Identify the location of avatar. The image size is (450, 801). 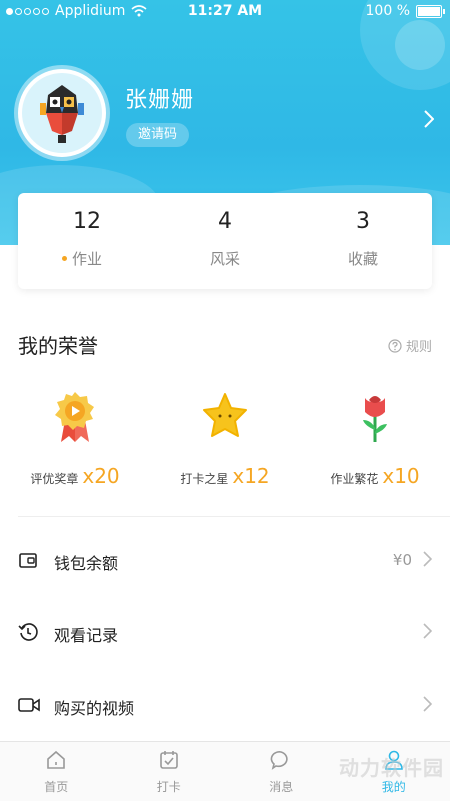
(62, 113).